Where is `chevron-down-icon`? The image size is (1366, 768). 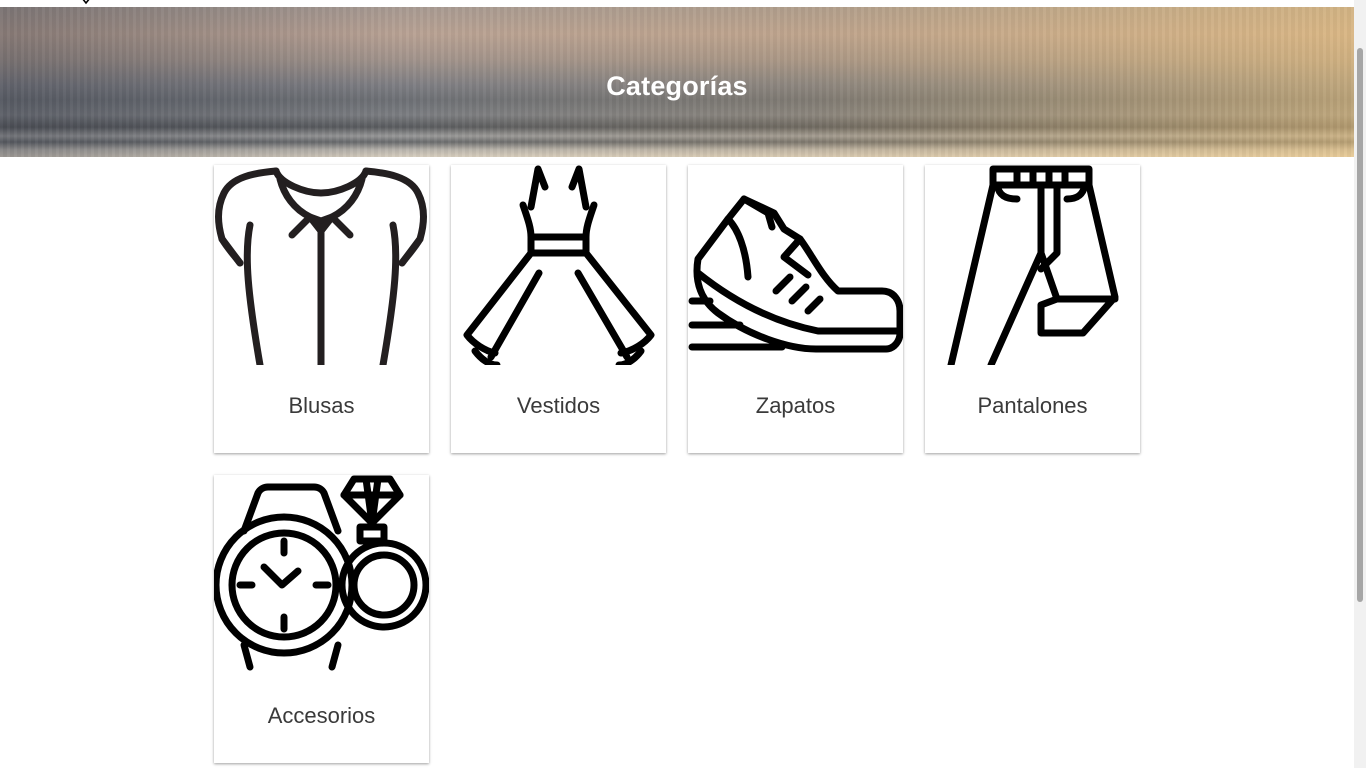 chevron-down-icon is located at coordinates (86, 3).